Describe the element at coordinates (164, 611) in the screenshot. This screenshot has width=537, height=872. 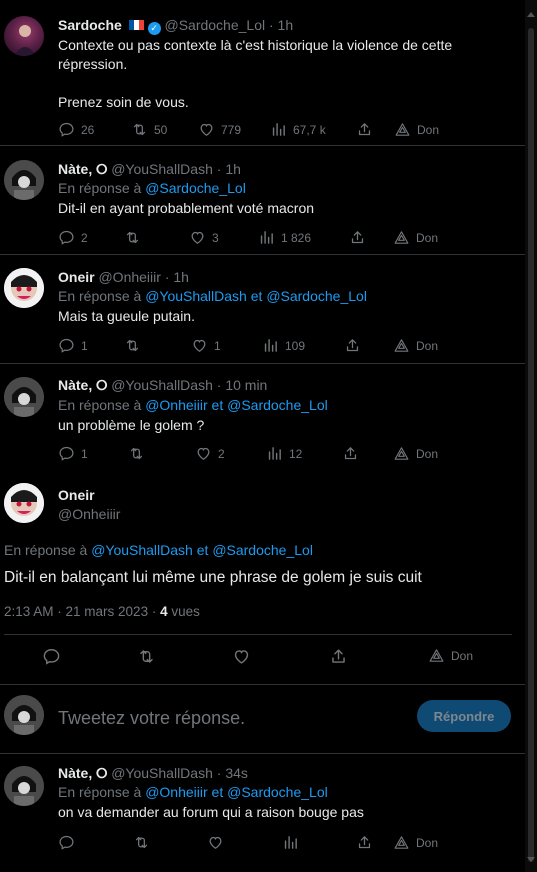
I see `views-count: 4` at that location.